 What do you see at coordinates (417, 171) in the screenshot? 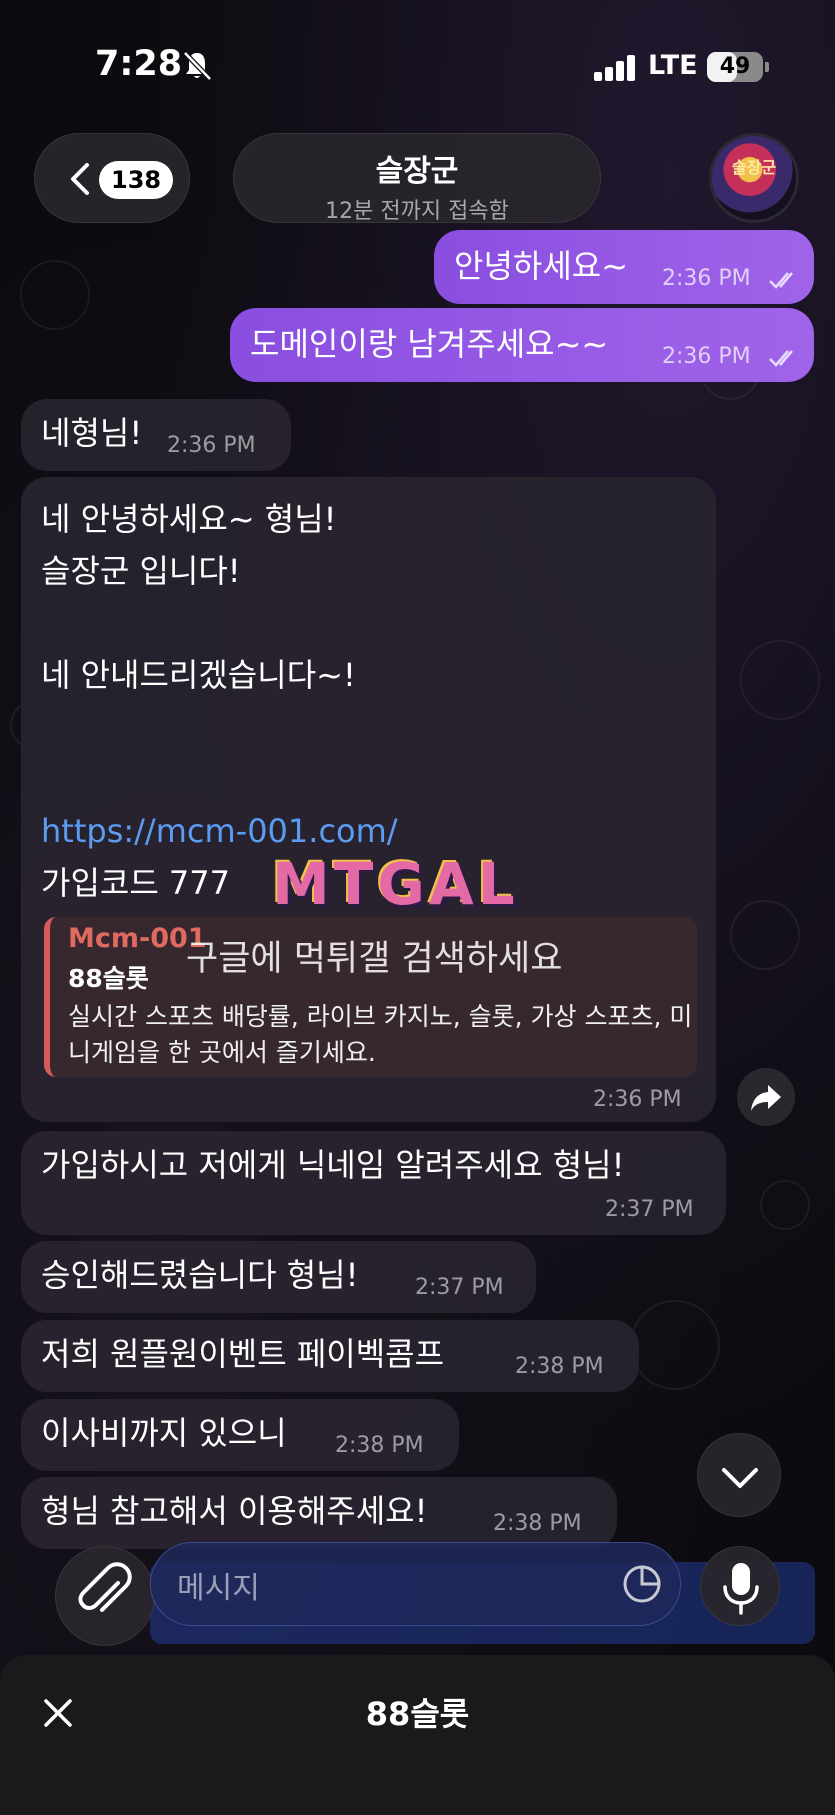
I see `chat-title: 슬장군` at bounding box center [417, 171].